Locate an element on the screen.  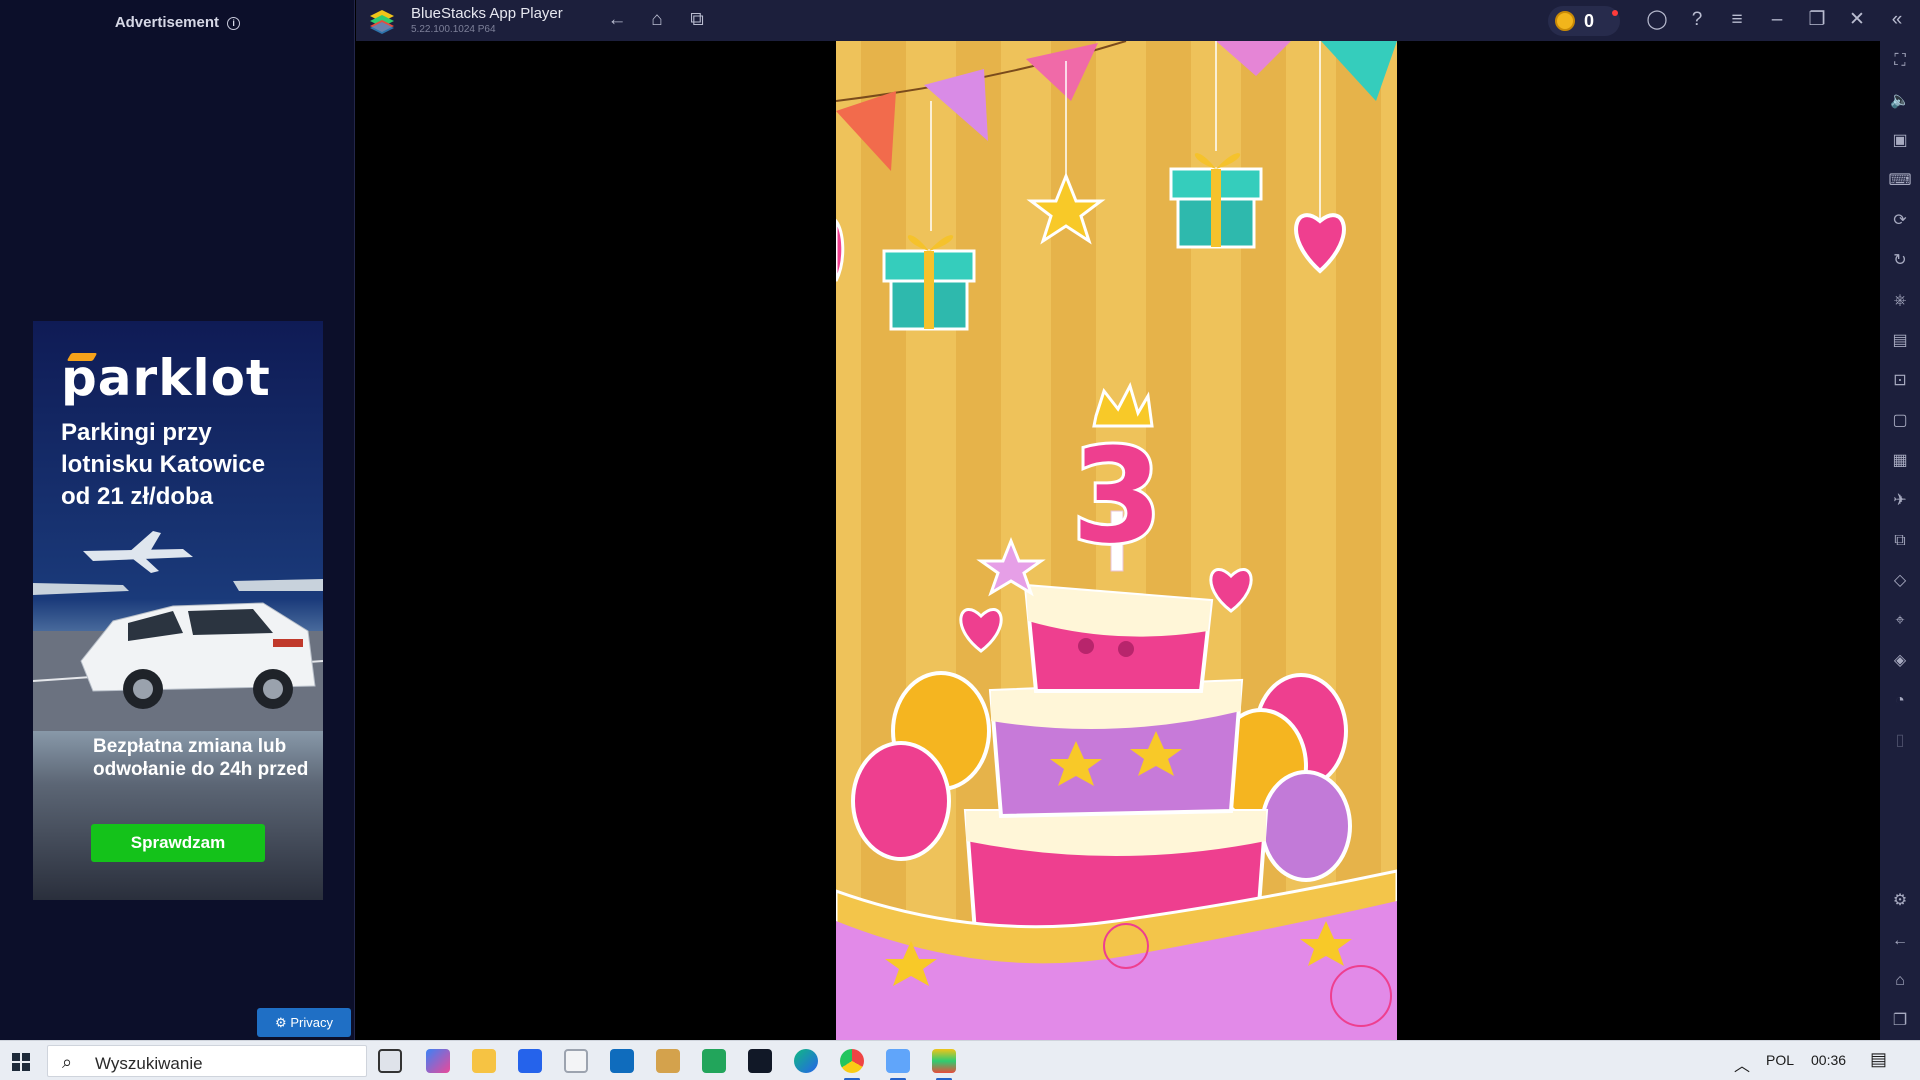
minimize-icon: – is located at coordinates (1777, 20).